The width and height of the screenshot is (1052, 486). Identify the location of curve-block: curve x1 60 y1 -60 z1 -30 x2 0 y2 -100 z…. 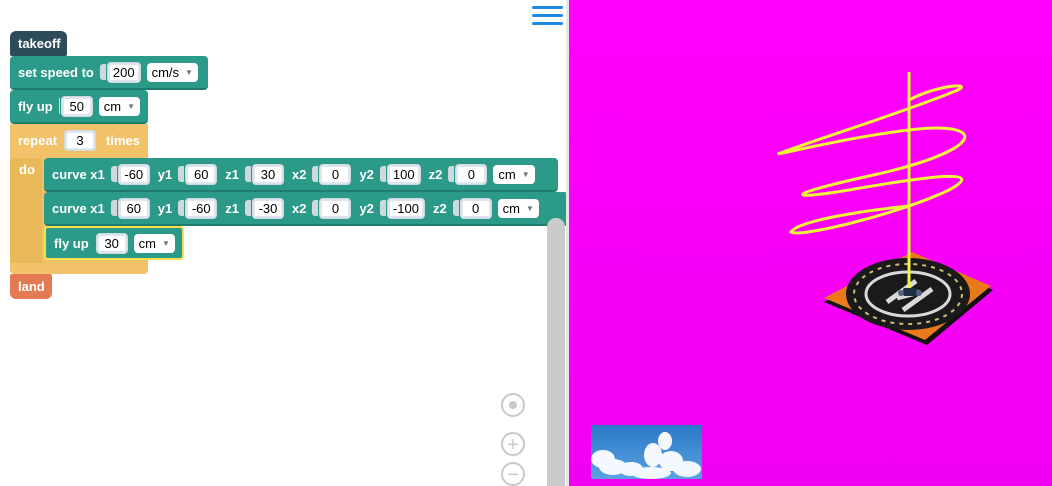
(305, 209).